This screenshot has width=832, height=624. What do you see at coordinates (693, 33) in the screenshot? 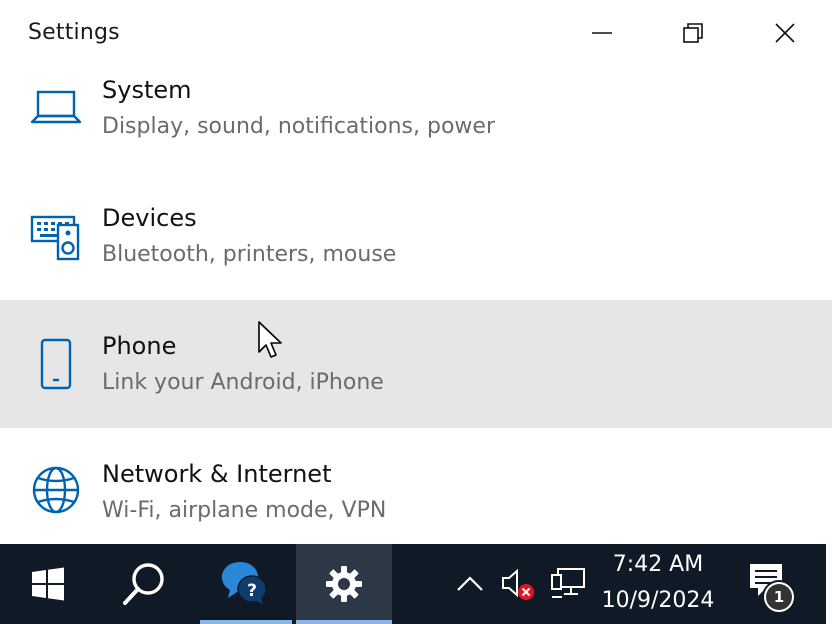
I see `restore-icon` at bounding box center [693, 33].